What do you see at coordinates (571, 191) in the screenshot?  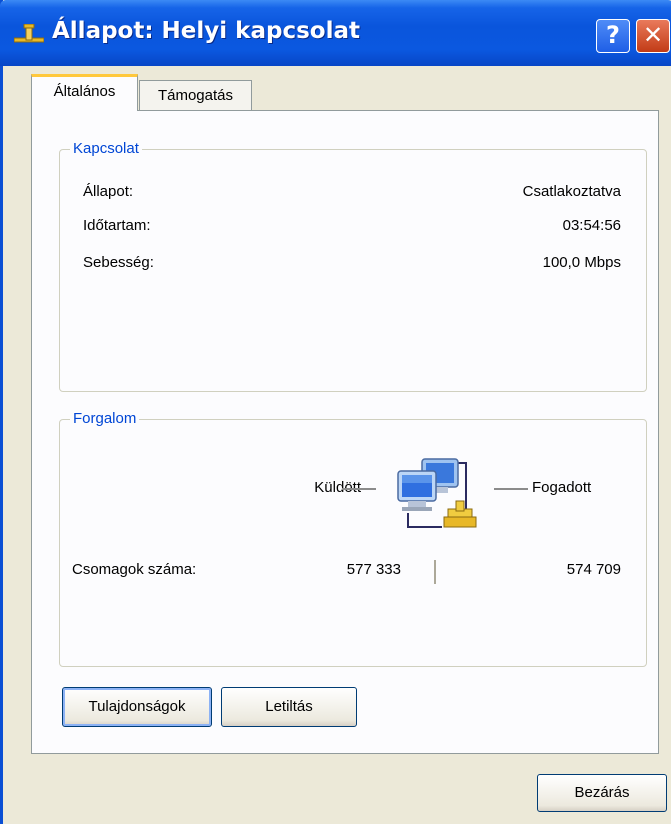 I see `status-value: Csatlakoztatva` at bounding box center [571, 191].